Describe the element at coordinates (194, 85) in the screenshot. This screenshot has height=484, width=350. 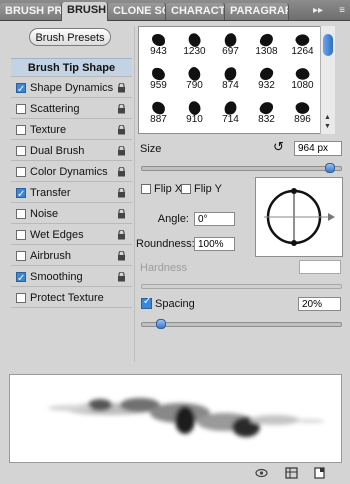
I see `brush-tip-size: 790` at that location.